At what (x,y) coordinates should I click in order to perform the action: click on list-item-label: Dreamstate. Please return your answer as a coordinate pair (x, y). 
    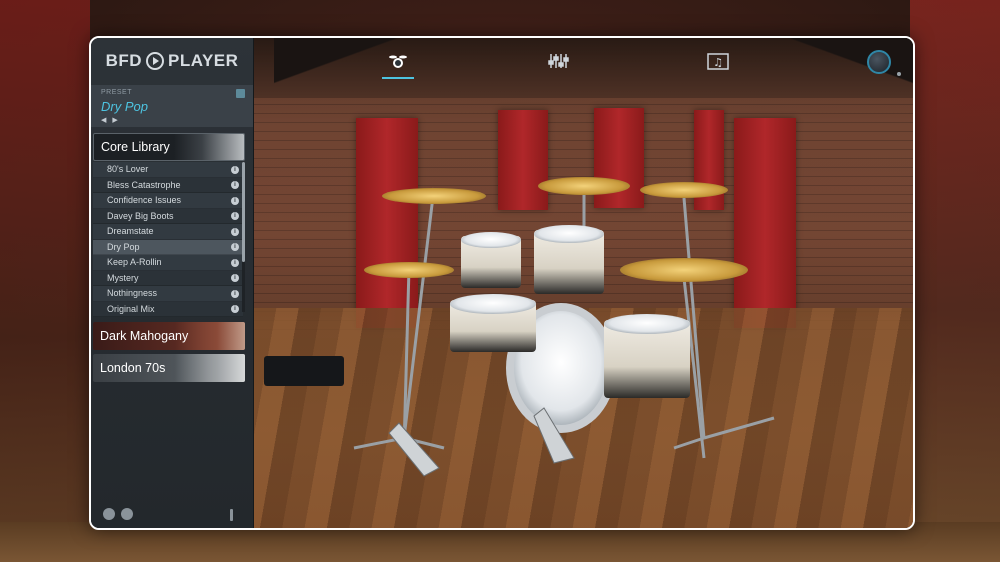
    Looking at the image, I should click on (130, 231).